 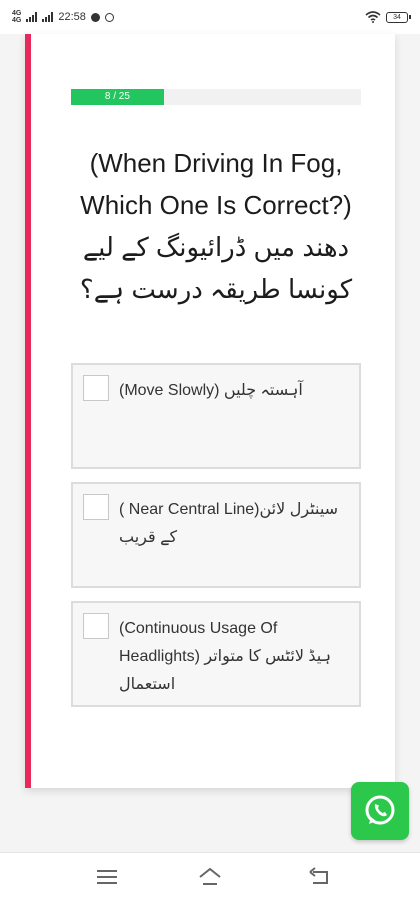 What do you see at coordinates (229, 523) in the screenshot?
I see `option-label: ( Near Central Line)سینٹرل لائن کے قریب` at bounding box center [229, 523].